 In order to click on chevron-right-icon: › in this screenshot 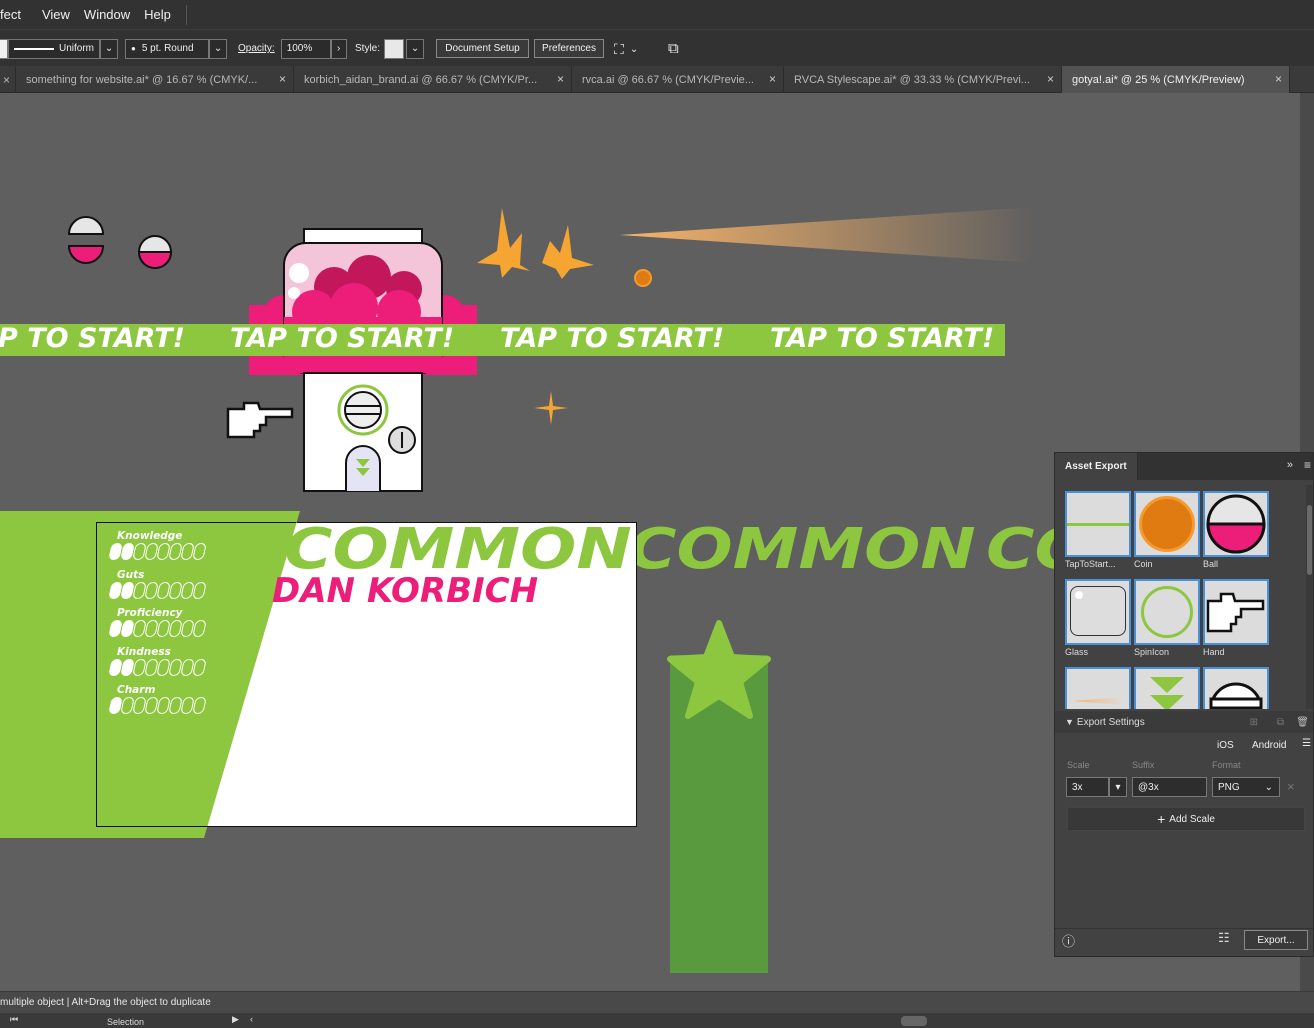, I will do `click(338, 48)`.